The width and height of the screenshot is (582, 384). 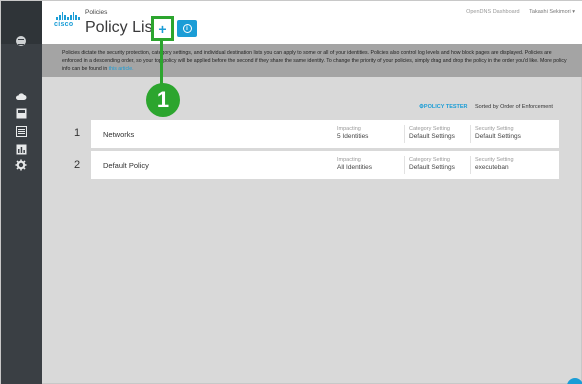 I want to click on info-icon: i, so click(x=187, y=28).